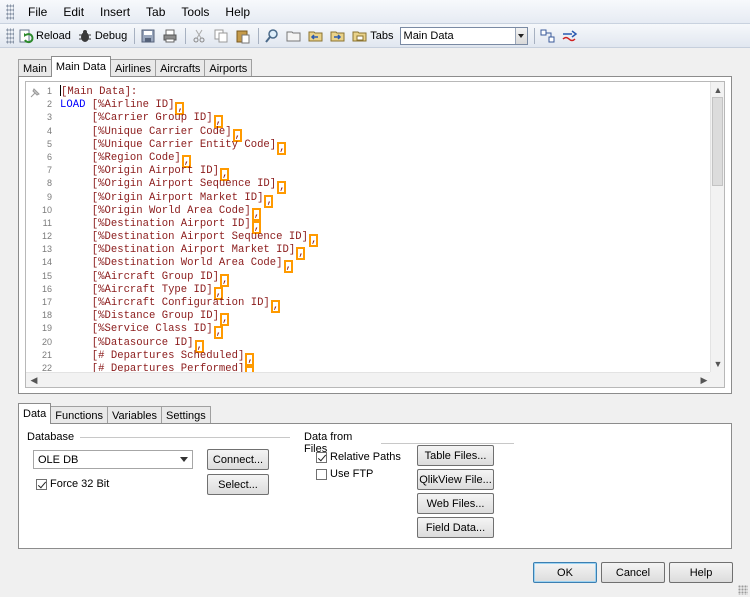 This screenshot has height=597, width=750. I want to click on vertical-scroll-thumb, so click(717, 141).